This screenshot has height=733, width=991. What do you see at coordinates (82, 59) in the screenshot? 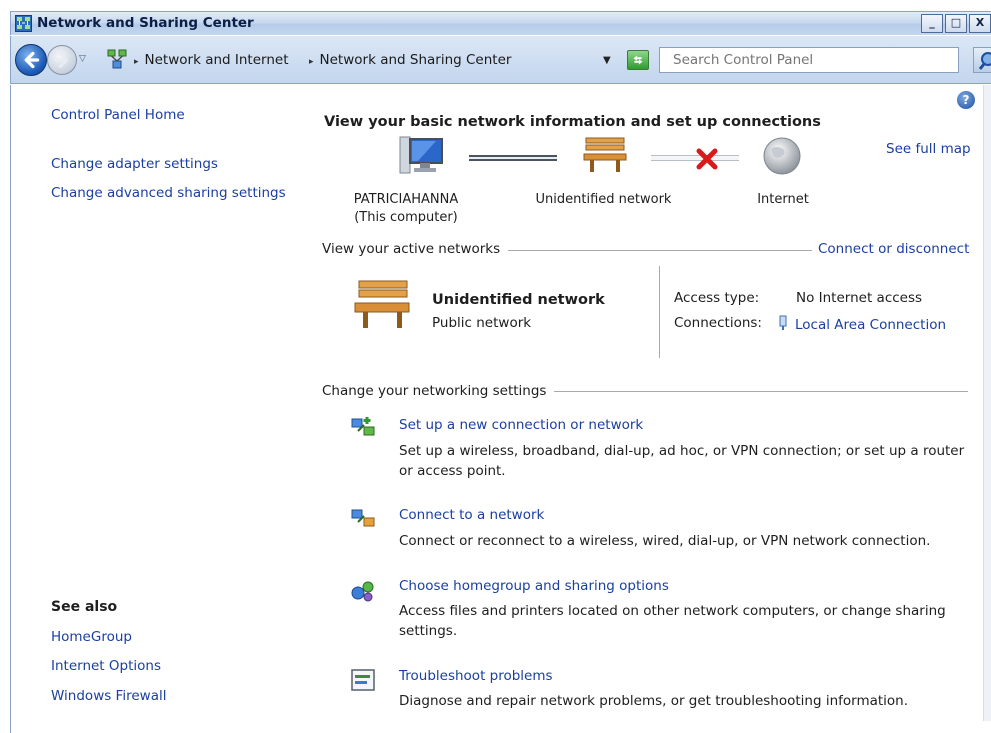
I see `history-dropdown-icon: ▽` at bounding box center [82, 59].